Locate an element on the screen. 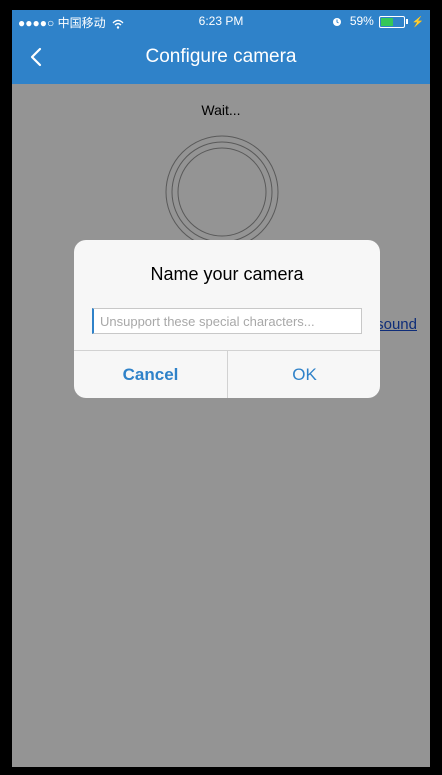 The image size is (442, 775). battery-fill is located at coordinates (387, 21).